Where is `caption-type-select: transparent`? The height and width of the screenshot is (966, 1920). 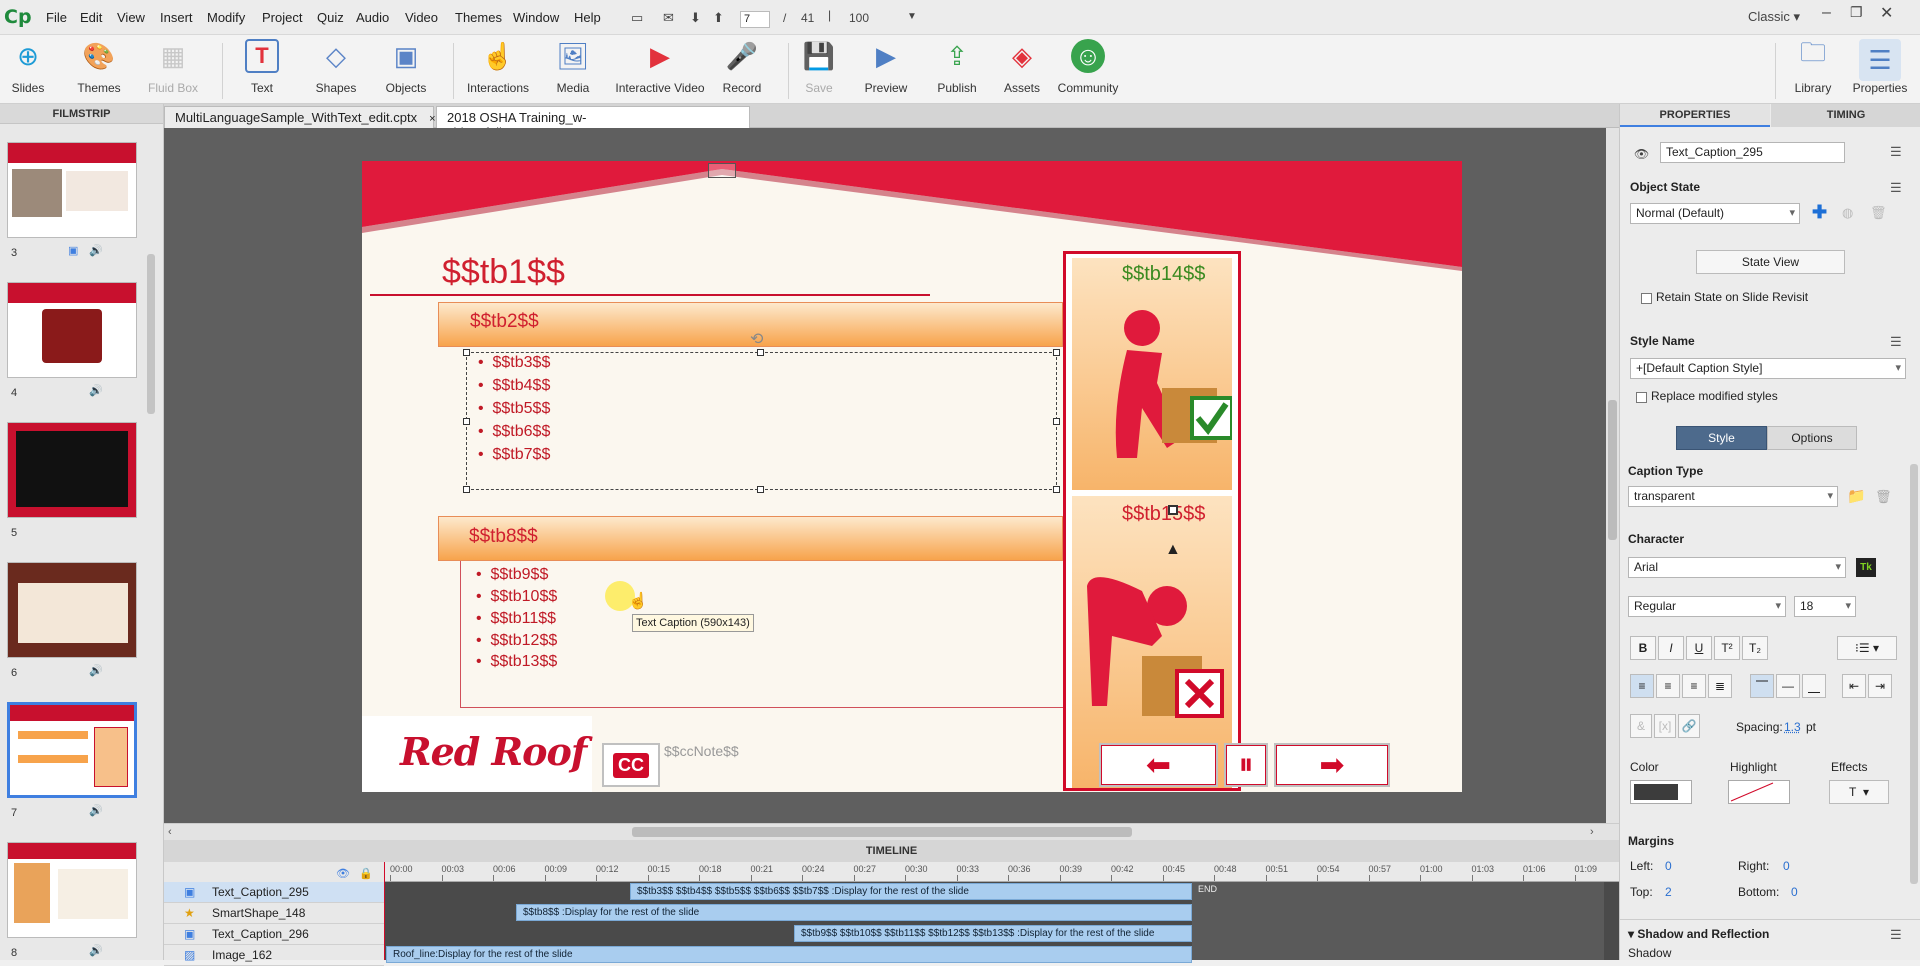
caption-type-select: transparent is located at coordinates (1733, 496).